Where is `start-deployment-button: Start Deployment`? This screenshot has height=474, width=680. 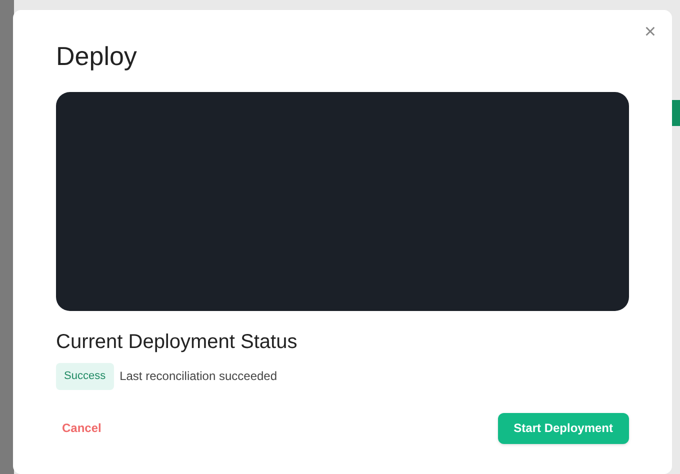
start-deployment-button: Start Deployment is located at coordinates (563, 428).